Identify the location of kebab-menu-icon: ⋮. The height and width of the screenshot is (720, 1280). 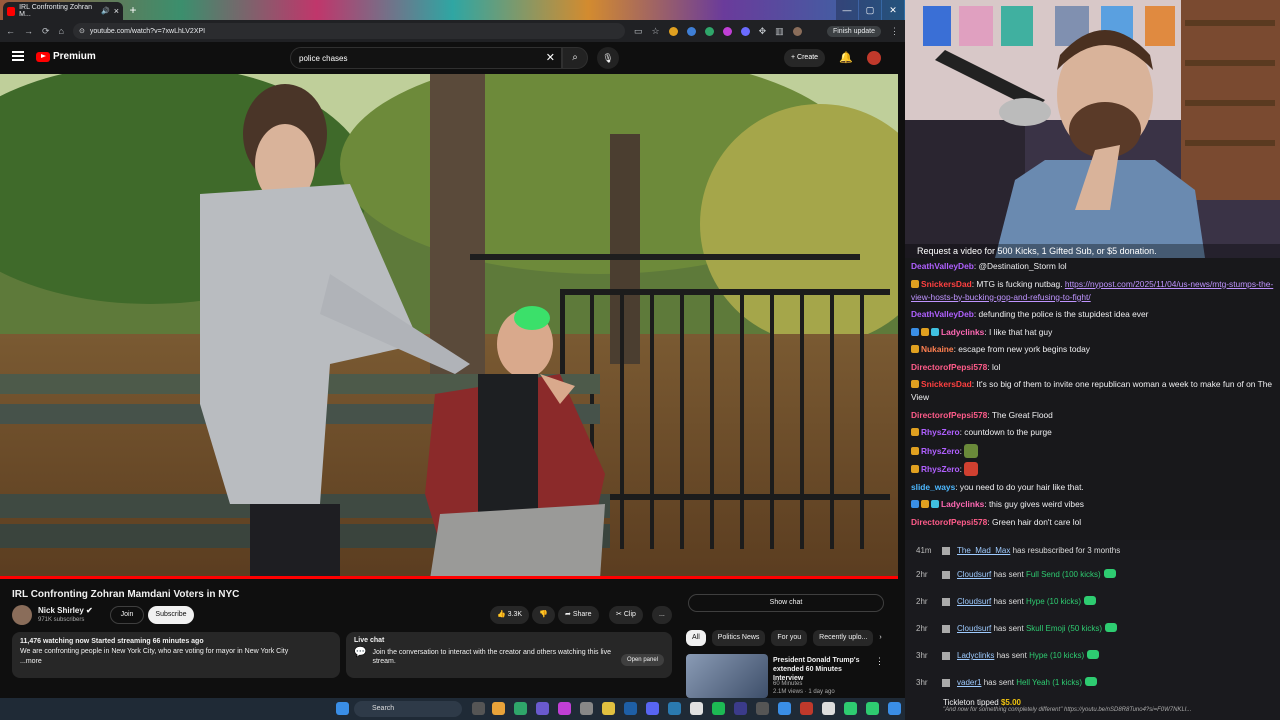
(879, 661).